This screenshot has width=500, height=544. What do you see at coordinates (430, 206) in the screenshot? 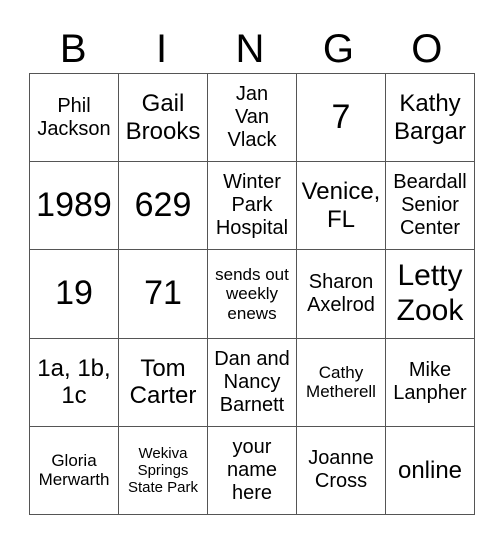
I see `bingo-cell: Beardall Senior Center` at bounding box center [430, 206].